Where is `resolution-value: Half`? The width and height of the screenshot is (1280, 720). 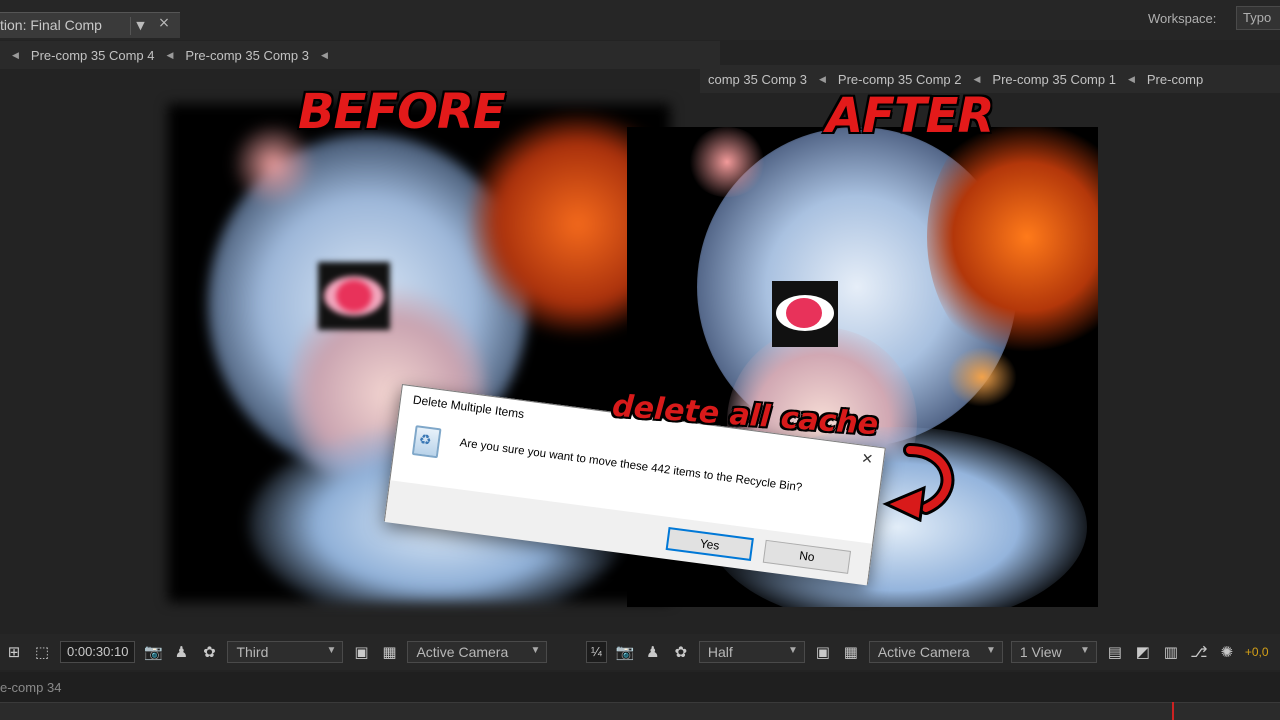
resolution-value: Half is located at coordinates (720, 652).